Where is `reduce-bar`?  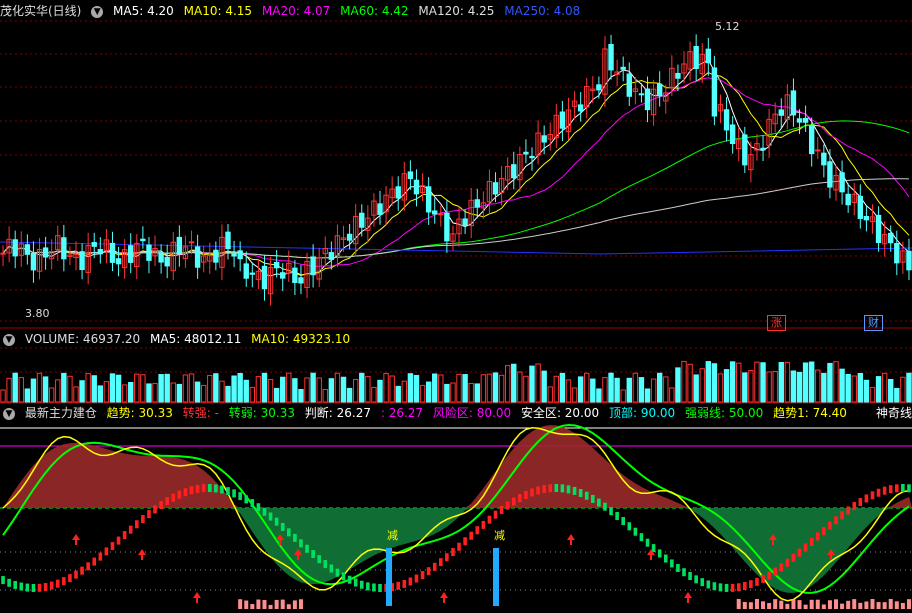
reduce-bar is located at coordinates (496, 577).